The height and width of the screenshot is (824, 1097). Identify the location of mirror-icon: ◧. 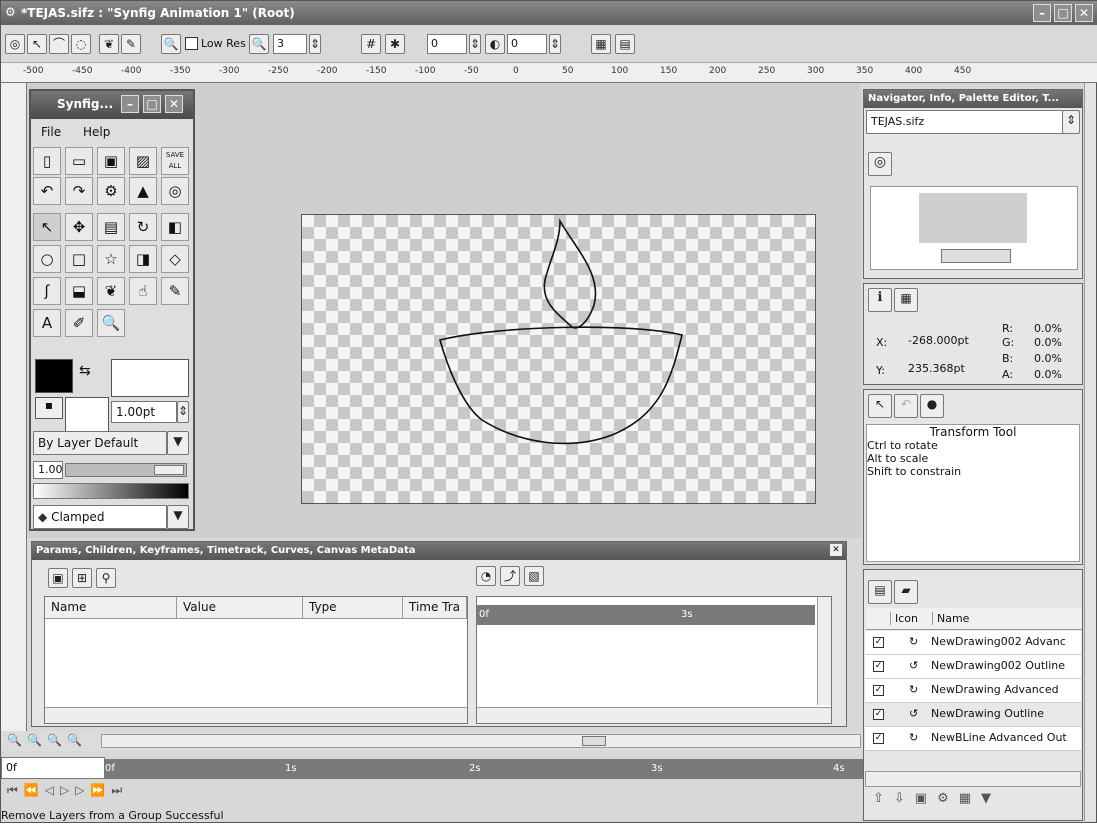
(175, 227).